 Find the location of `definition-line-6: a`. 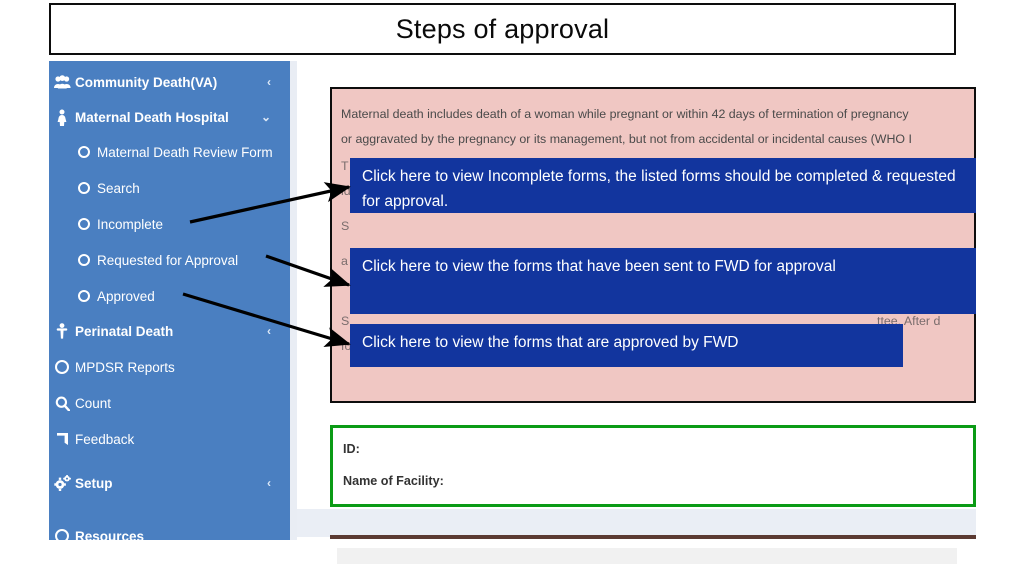

definition-line-6: a is located at coordinates (344, 261).